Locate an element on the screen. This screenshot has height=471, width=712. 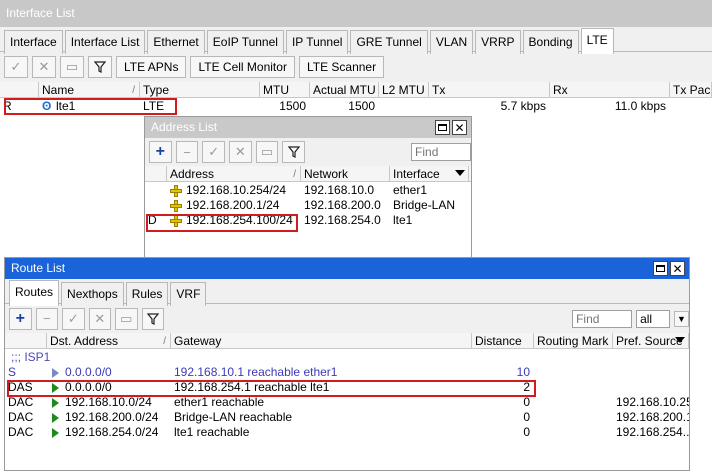
address-toolbar: + − ✓ ✕ ▭ is located at coordinates (308, 152).